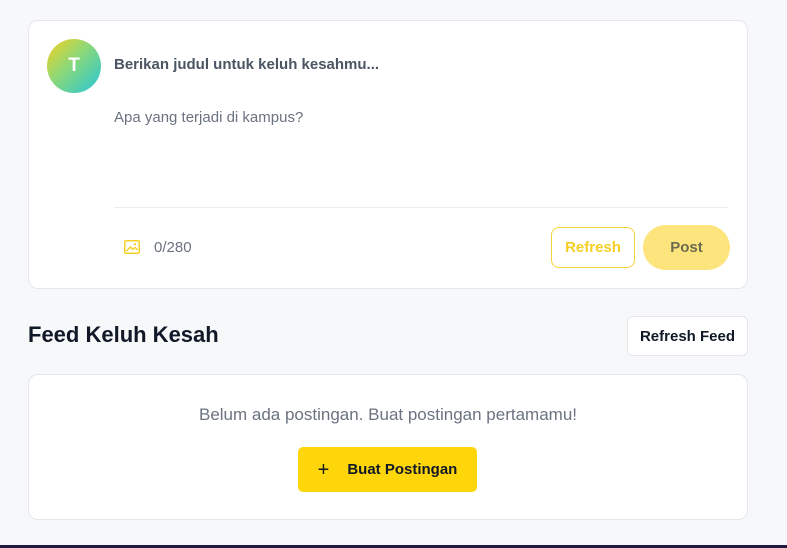 This screenshot has height=548, width=787. I want to click on avatar: T, so click(74, 66).